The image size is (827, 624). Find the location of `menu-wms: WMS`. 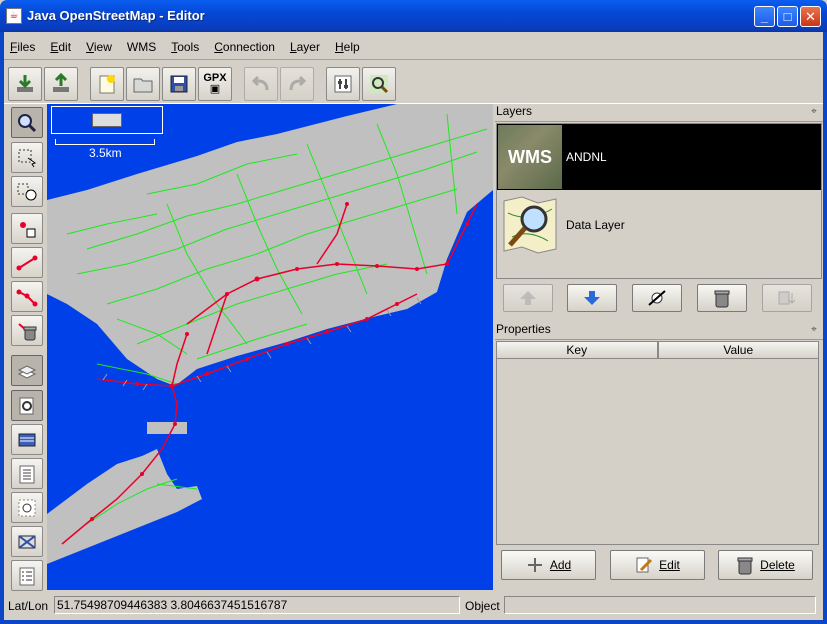

menu-wms: WMS is located at coordinates (141, 47).